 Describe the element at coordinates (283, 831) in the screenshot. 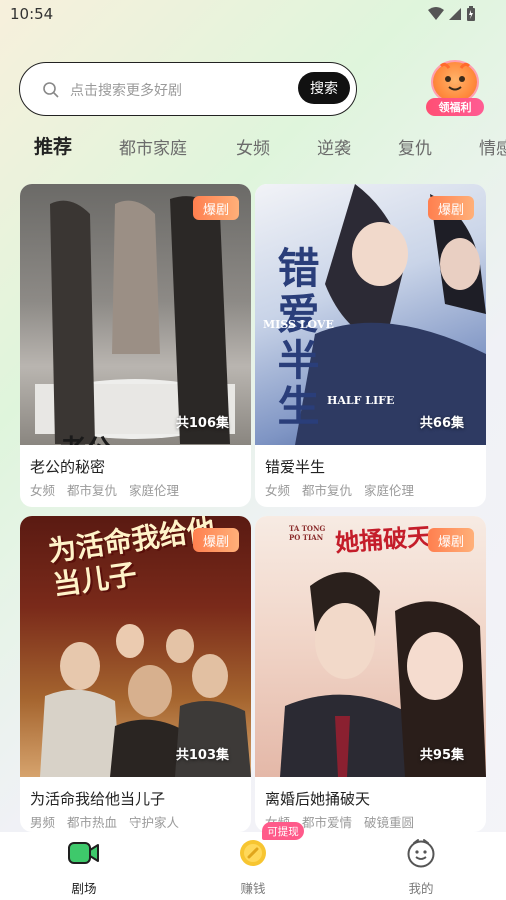

I see `withdraw-badge: 可提现` at that location.